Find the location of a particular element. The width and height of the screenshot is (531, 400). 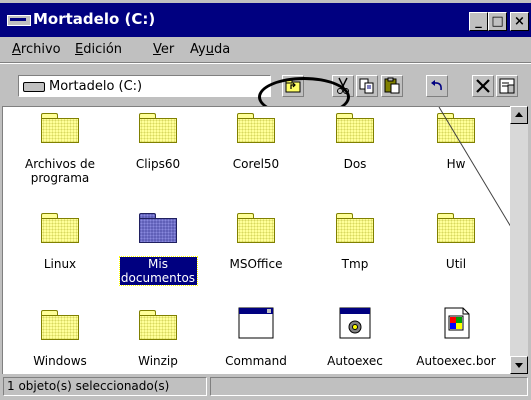

close-button: × is located at coordinates (519, 21).